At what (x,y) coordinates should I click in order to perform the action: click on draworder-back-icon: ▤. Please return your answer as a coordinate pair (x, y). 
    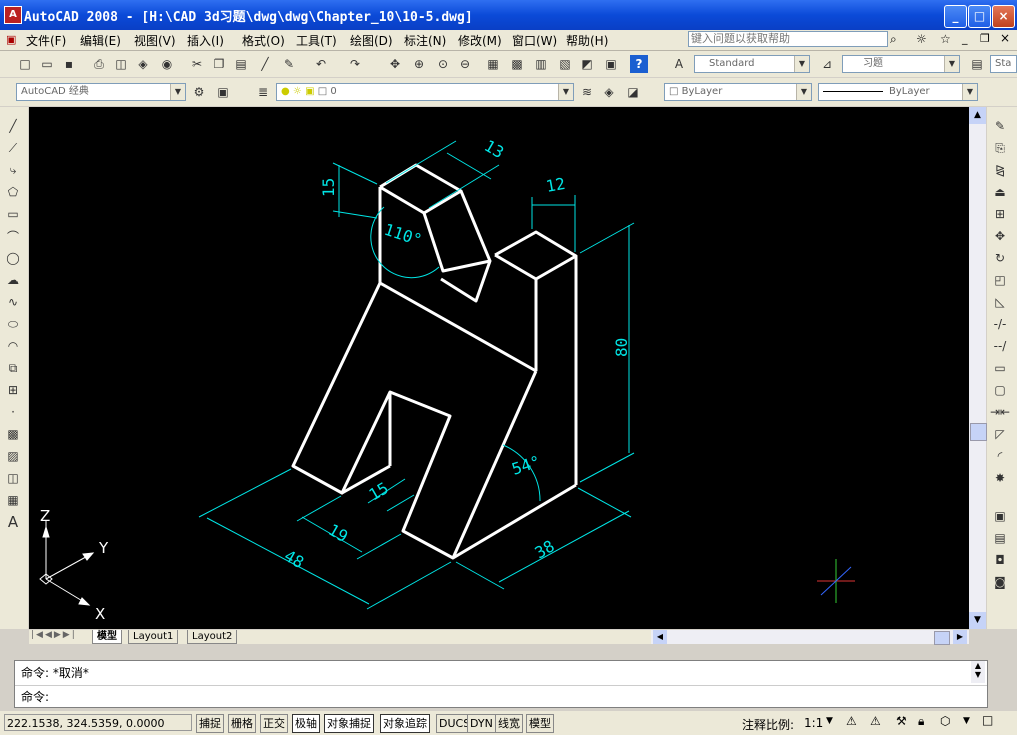
    Looking at the image, I should click on (1000, 538).